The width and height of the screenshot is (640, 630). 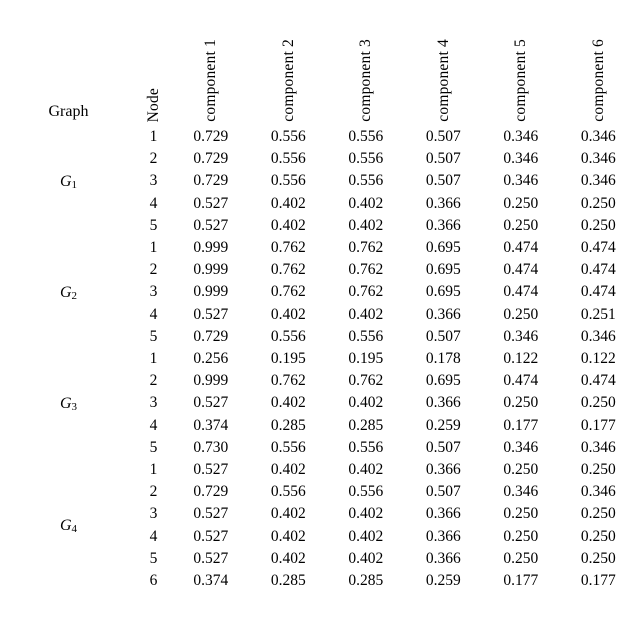 What do you see at coordinates (319, 497) in the screenshot?
I see `table-row: G4 1 0.527 0.402 0.402 0.366 0.250 0.250` at bounding box center [319, 497].